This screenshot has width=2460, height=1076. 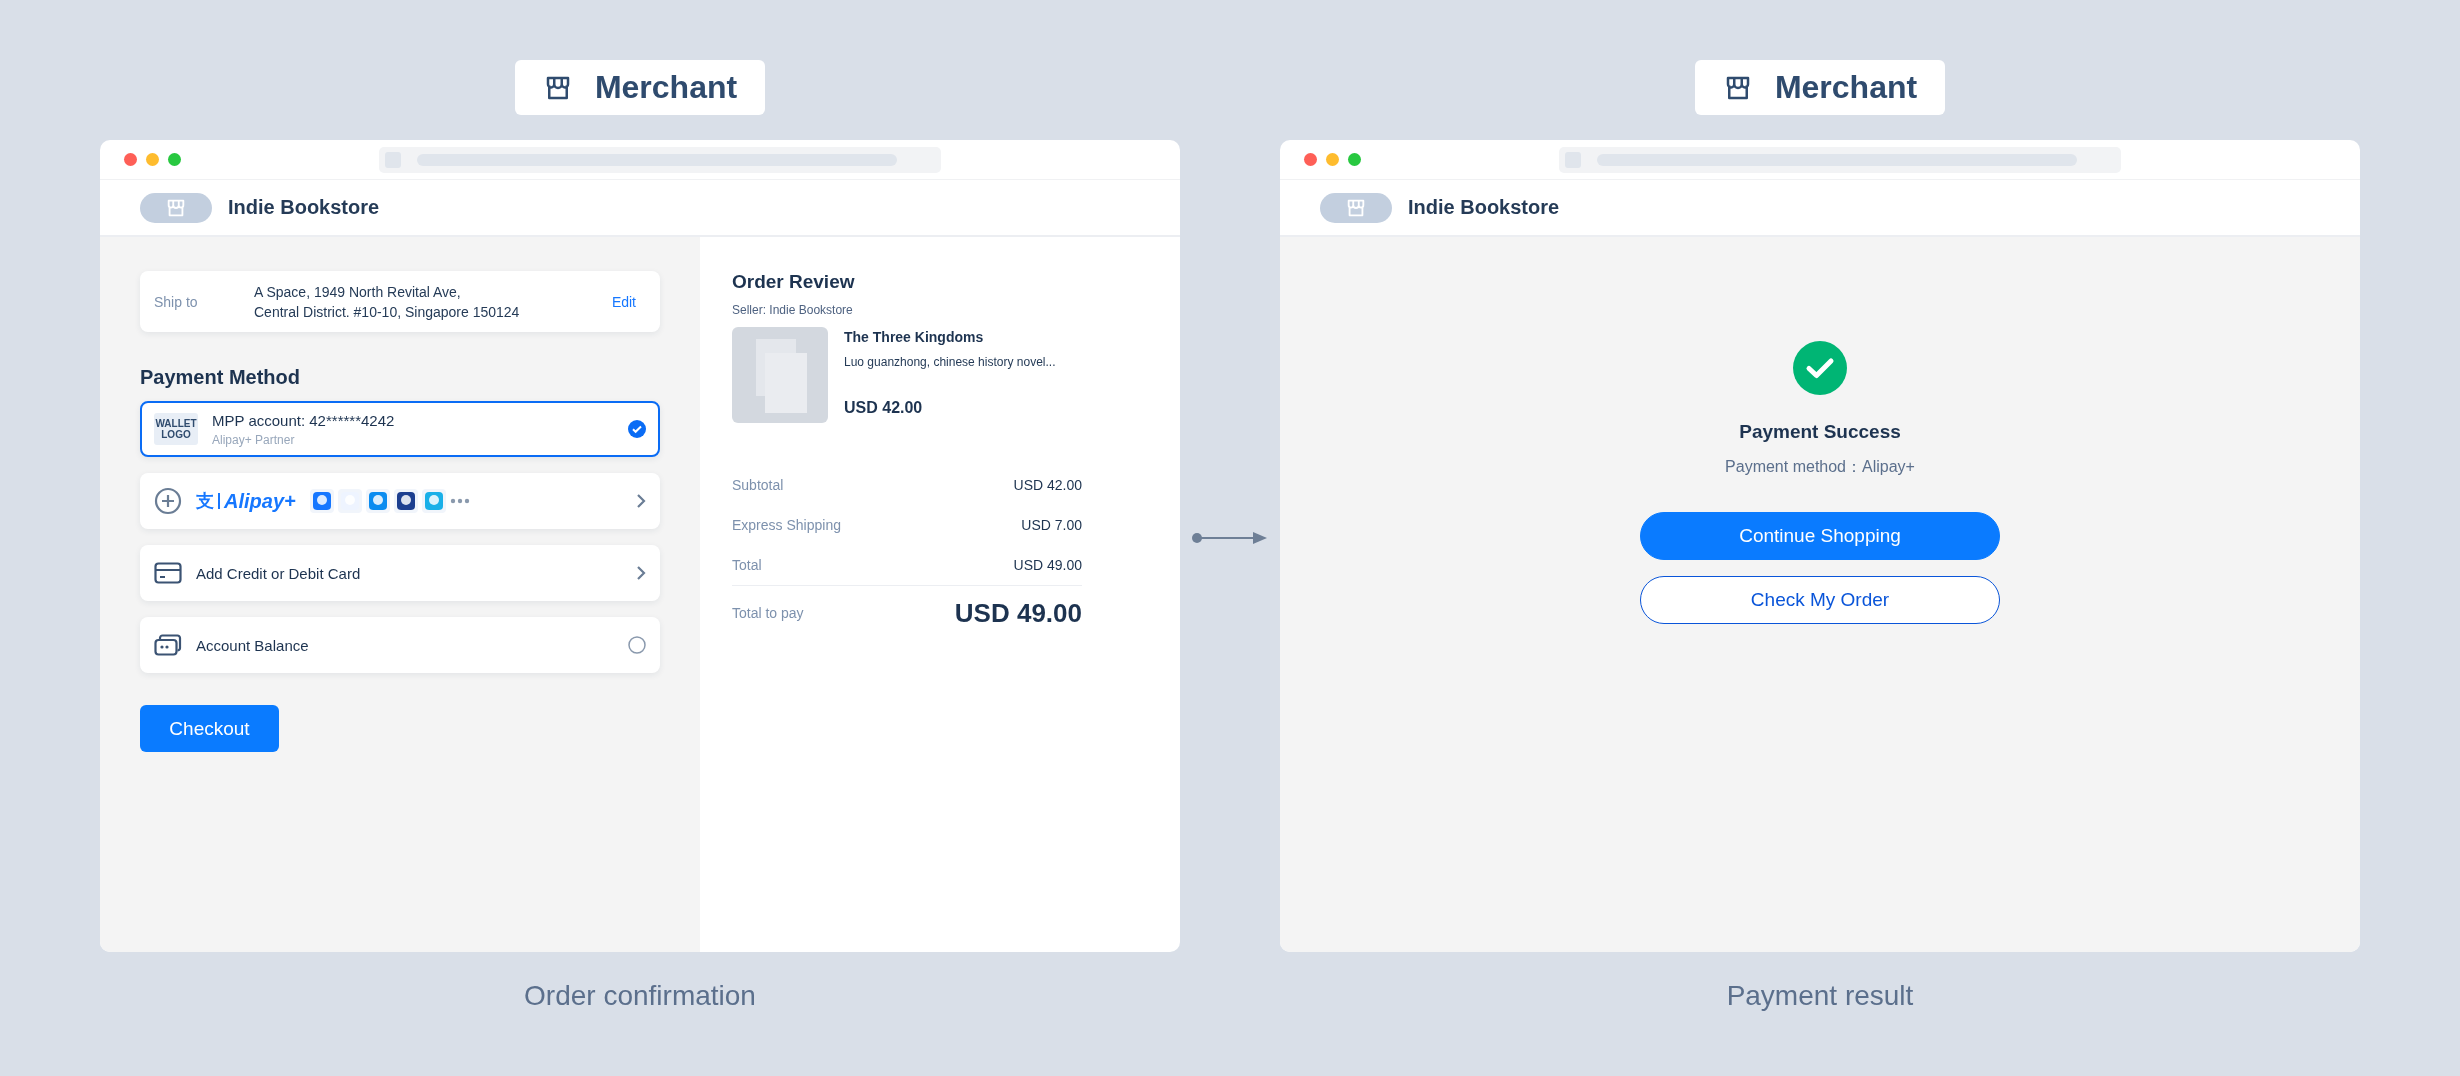 I want to click on summary-label: Subtotal, so click(x=758, y=485).